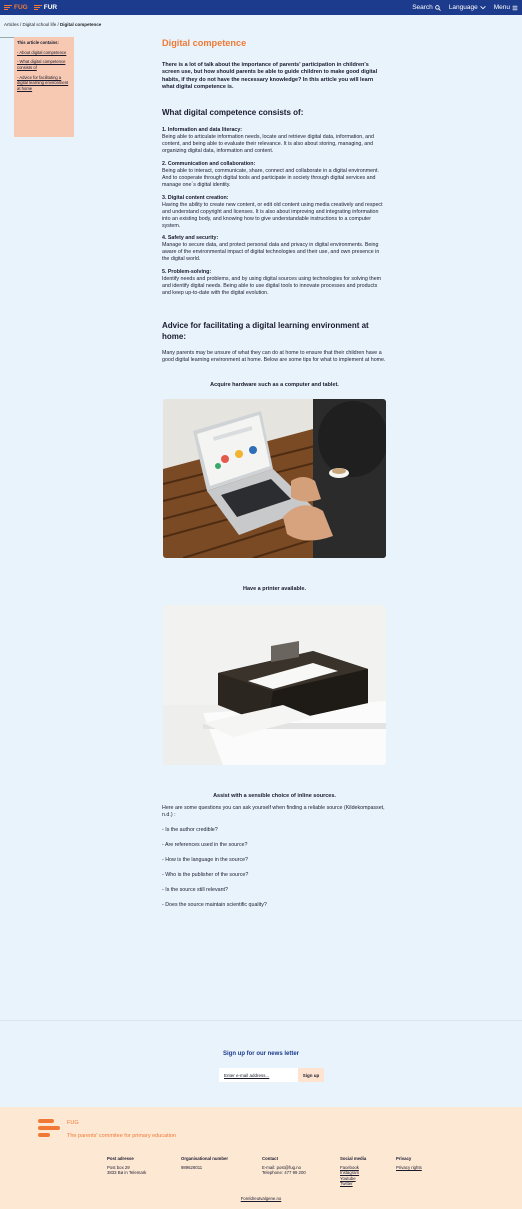 The height and width of the screenshot is (1209, 522). What do you see at coordinates (284, 1173) in the screenshot?
I see `footer-contact-phone: Telephone: 477 99 200` at bounding box center [284, 1173].